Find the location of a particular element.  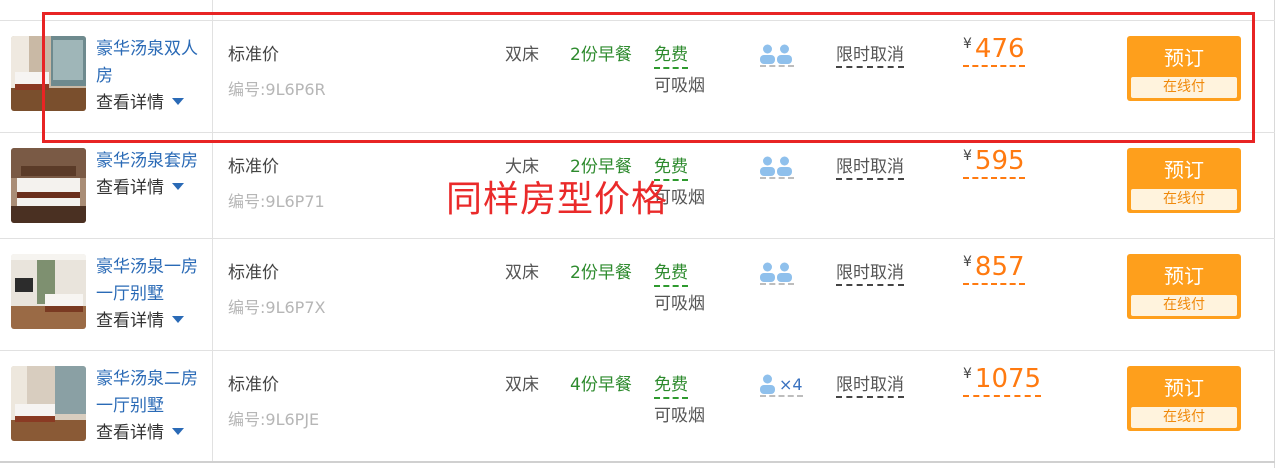

rate-code: 编号:9L6P7X is located at coordinates (277, 307).